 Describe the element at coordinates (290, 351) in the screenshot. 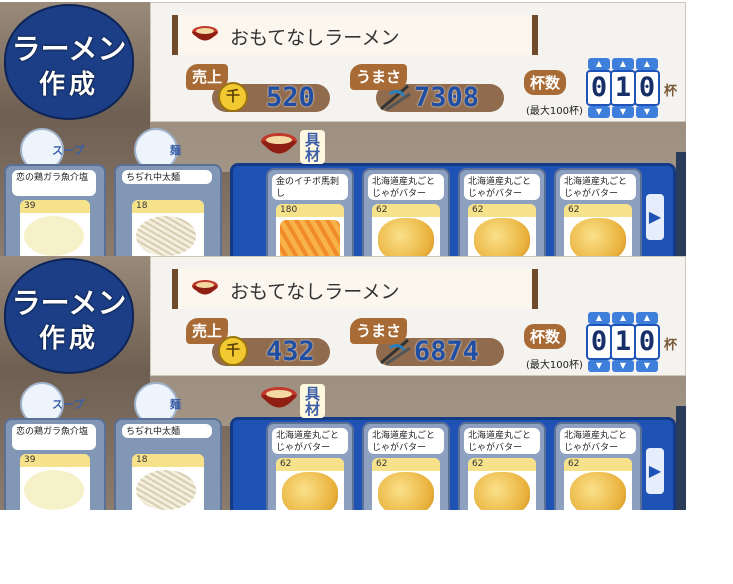

I see `sales-value: 432` at that location.